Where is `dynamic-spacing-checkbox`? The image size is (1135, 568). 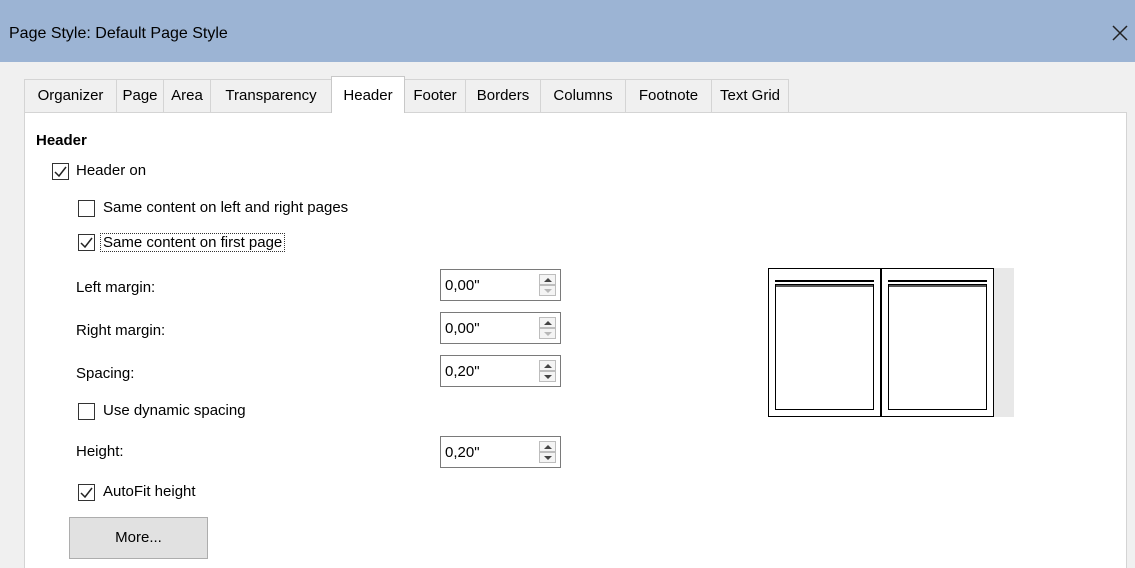 dynamic-spacing-checkbox is located at coordinates (86, 411).